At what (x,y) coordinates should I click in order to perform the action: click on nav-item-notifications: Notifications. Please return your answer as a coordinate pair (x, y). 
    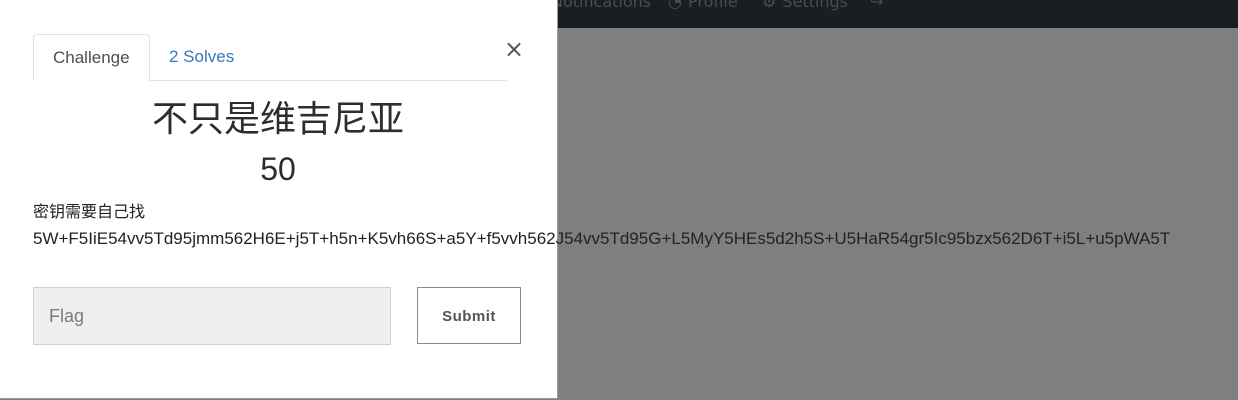
    Looking at the image, I should click on (598, 7).